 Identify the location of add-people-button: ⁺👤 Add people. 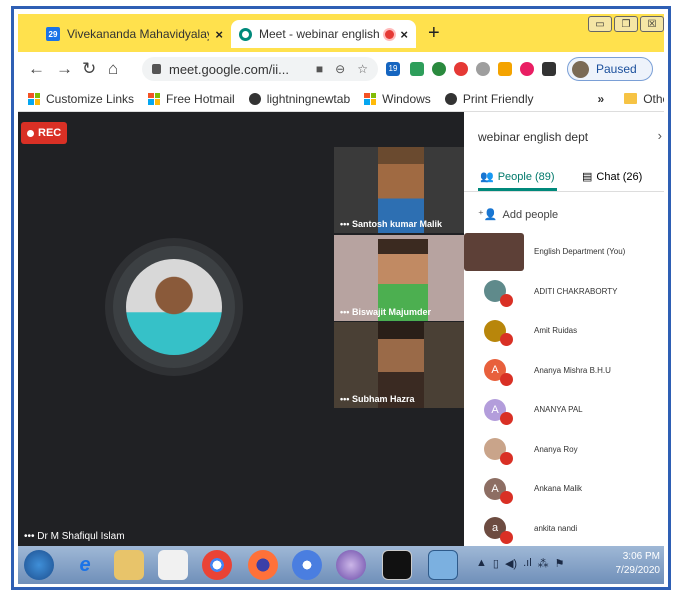
(518, 215).